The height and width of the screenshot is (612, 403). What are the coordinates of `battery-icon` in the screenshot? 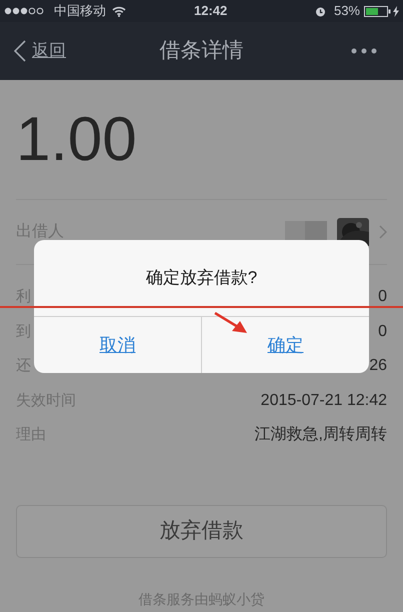 It's located at (378, 11).